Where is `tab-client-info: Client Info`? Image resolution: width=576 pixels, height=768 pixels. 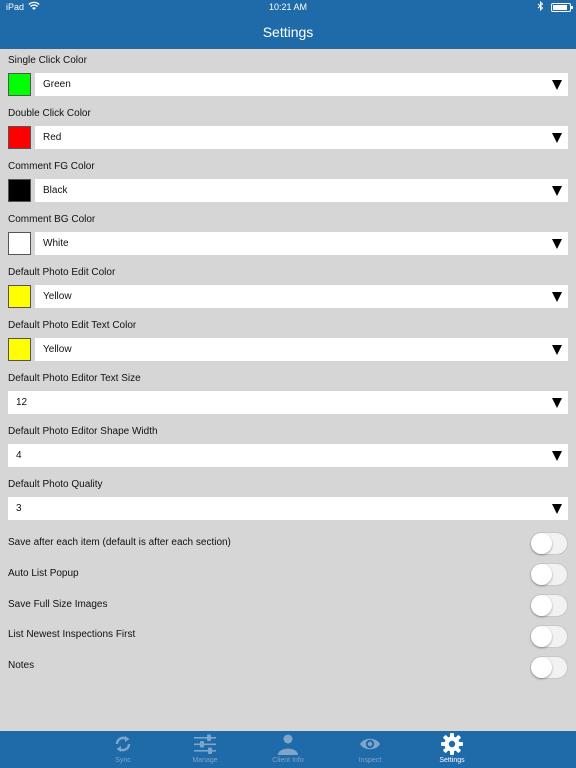
tab-client-info: Client Info is located at coordinates (288, 749).